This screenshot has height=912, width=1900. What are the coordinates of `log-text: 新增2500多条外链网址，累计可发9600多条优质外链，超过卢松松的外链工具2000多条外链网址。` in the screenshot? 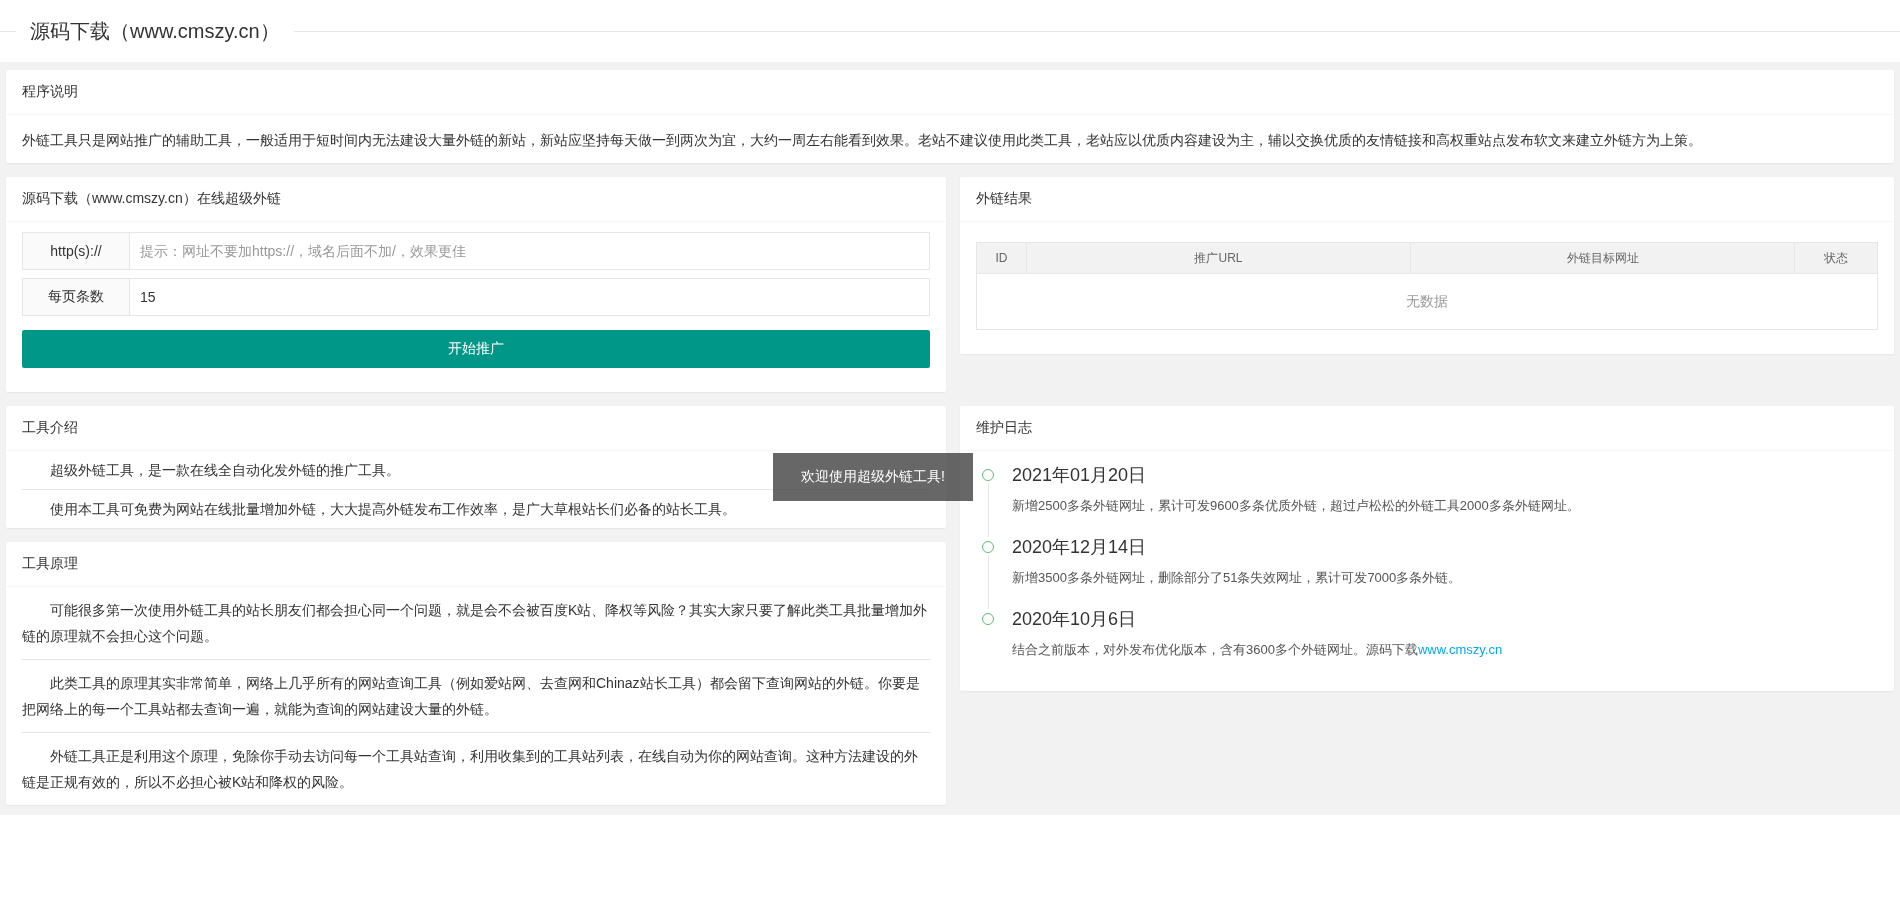 It's located at (1296, 506).